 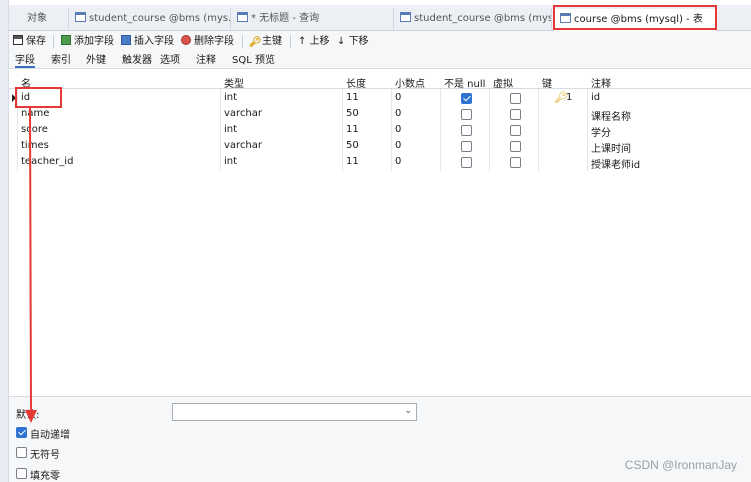 I want to click on chevron-down-icon: ⌄, so click(x=408, y=411).